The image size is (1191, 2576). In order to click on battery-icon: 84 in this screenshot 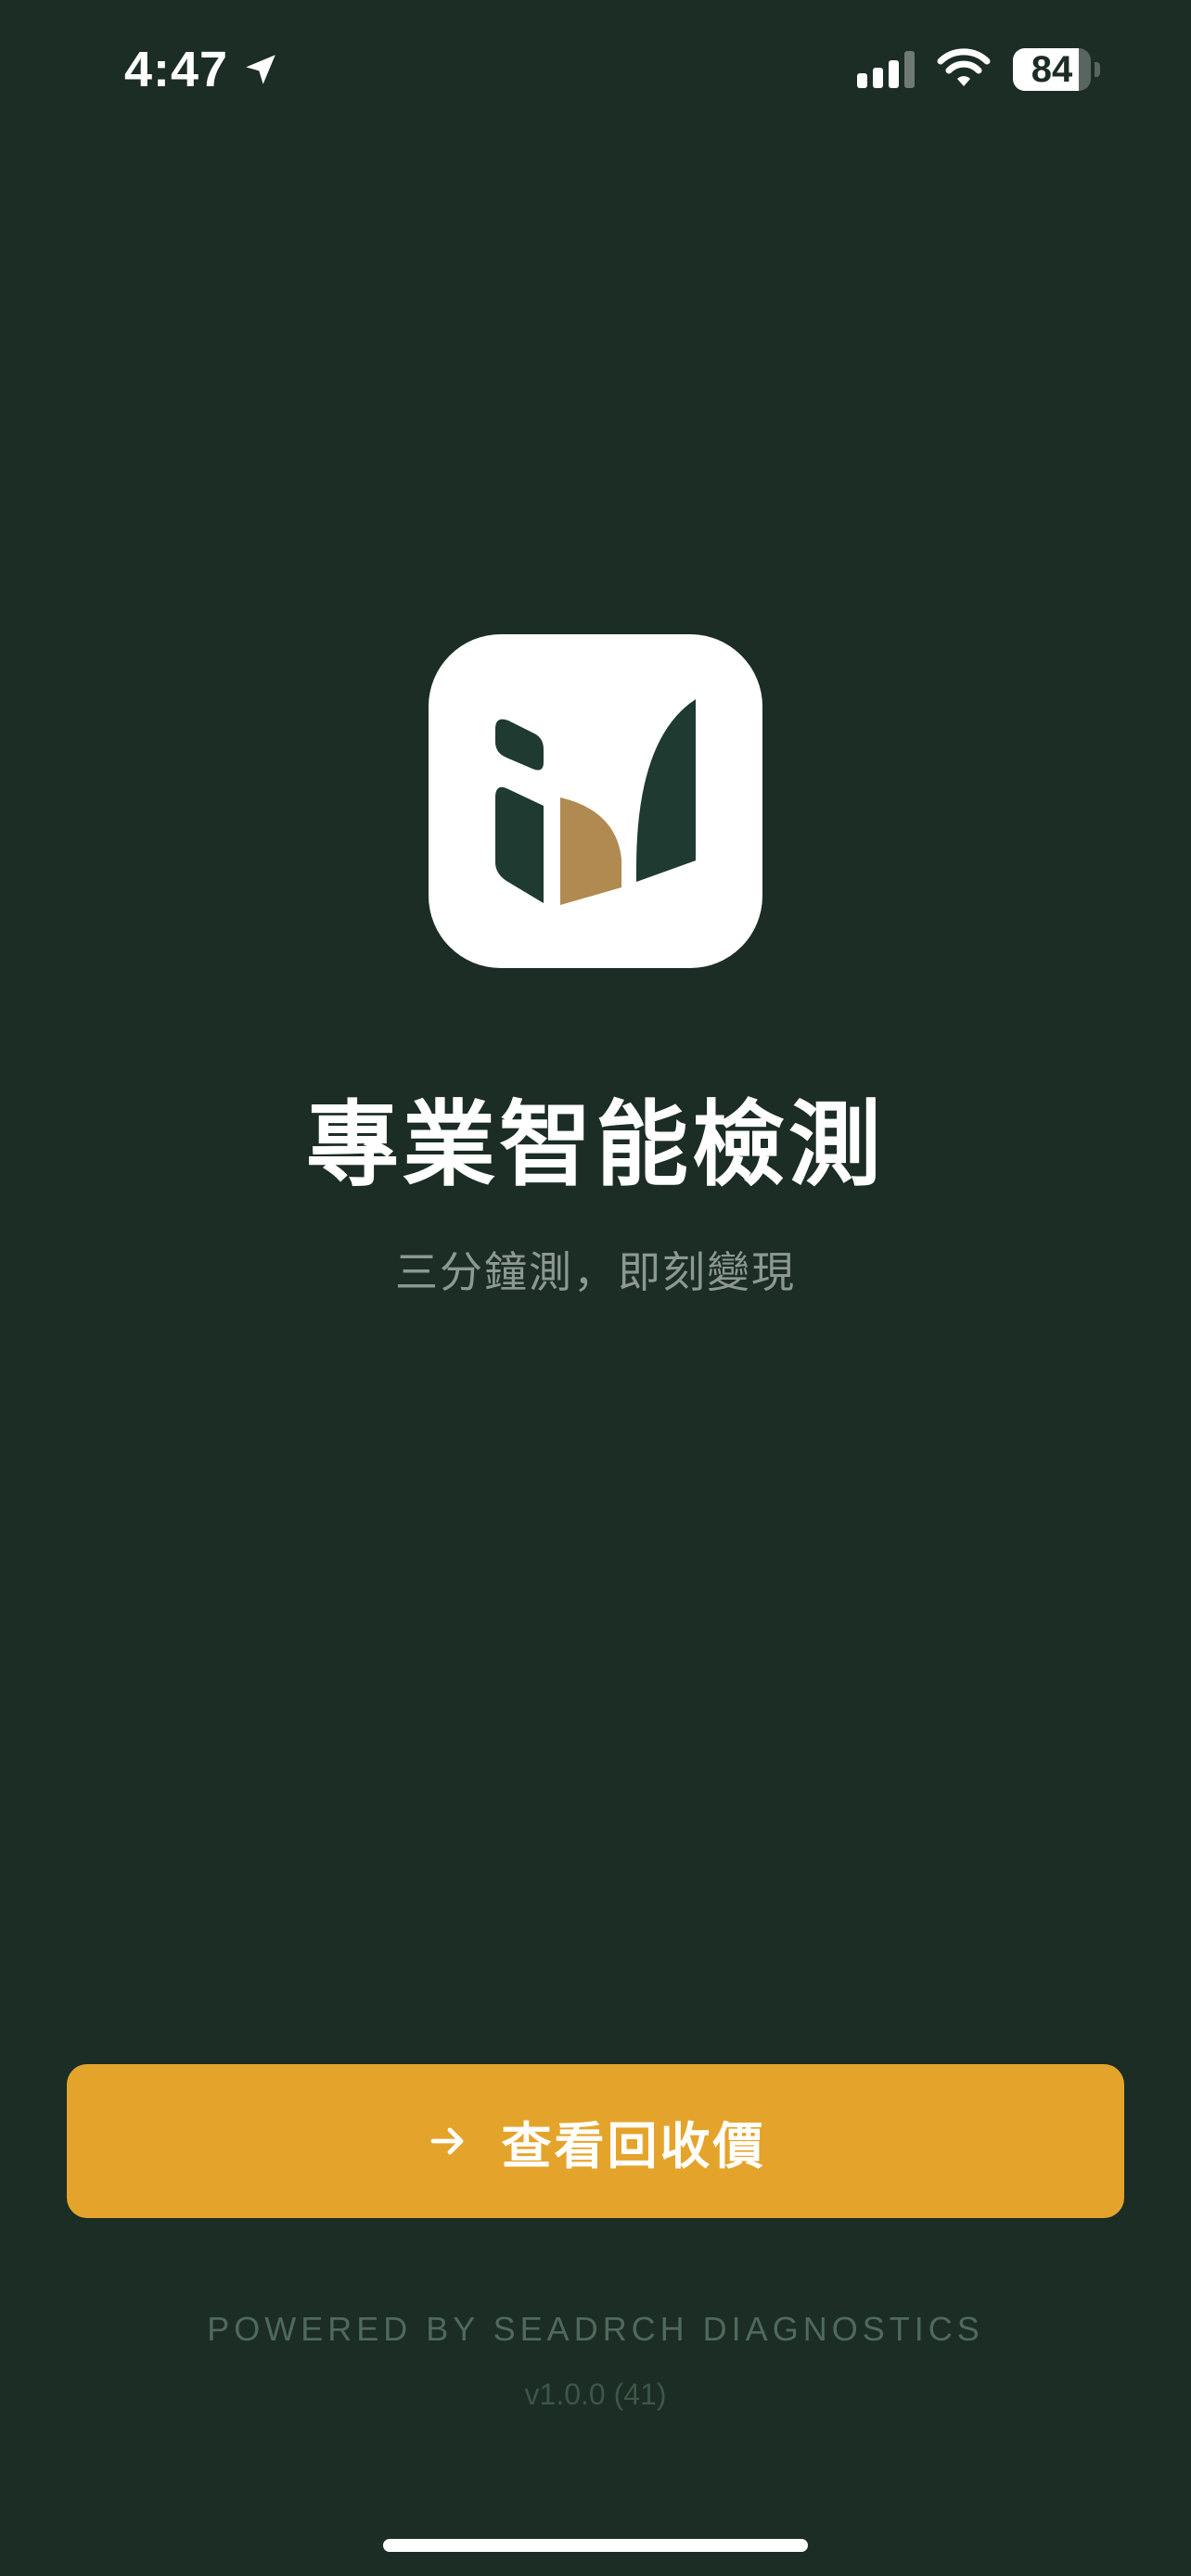, I will do `click(1056, 69)`.